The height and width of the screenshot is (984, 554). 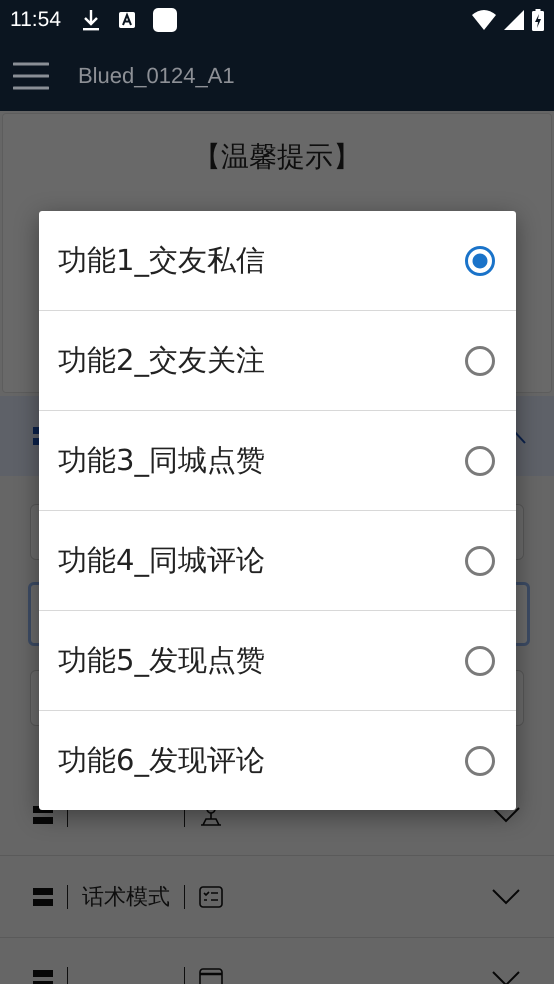 I want to click on option-row: 功能1_交友私信, so click(x=277, y=261).